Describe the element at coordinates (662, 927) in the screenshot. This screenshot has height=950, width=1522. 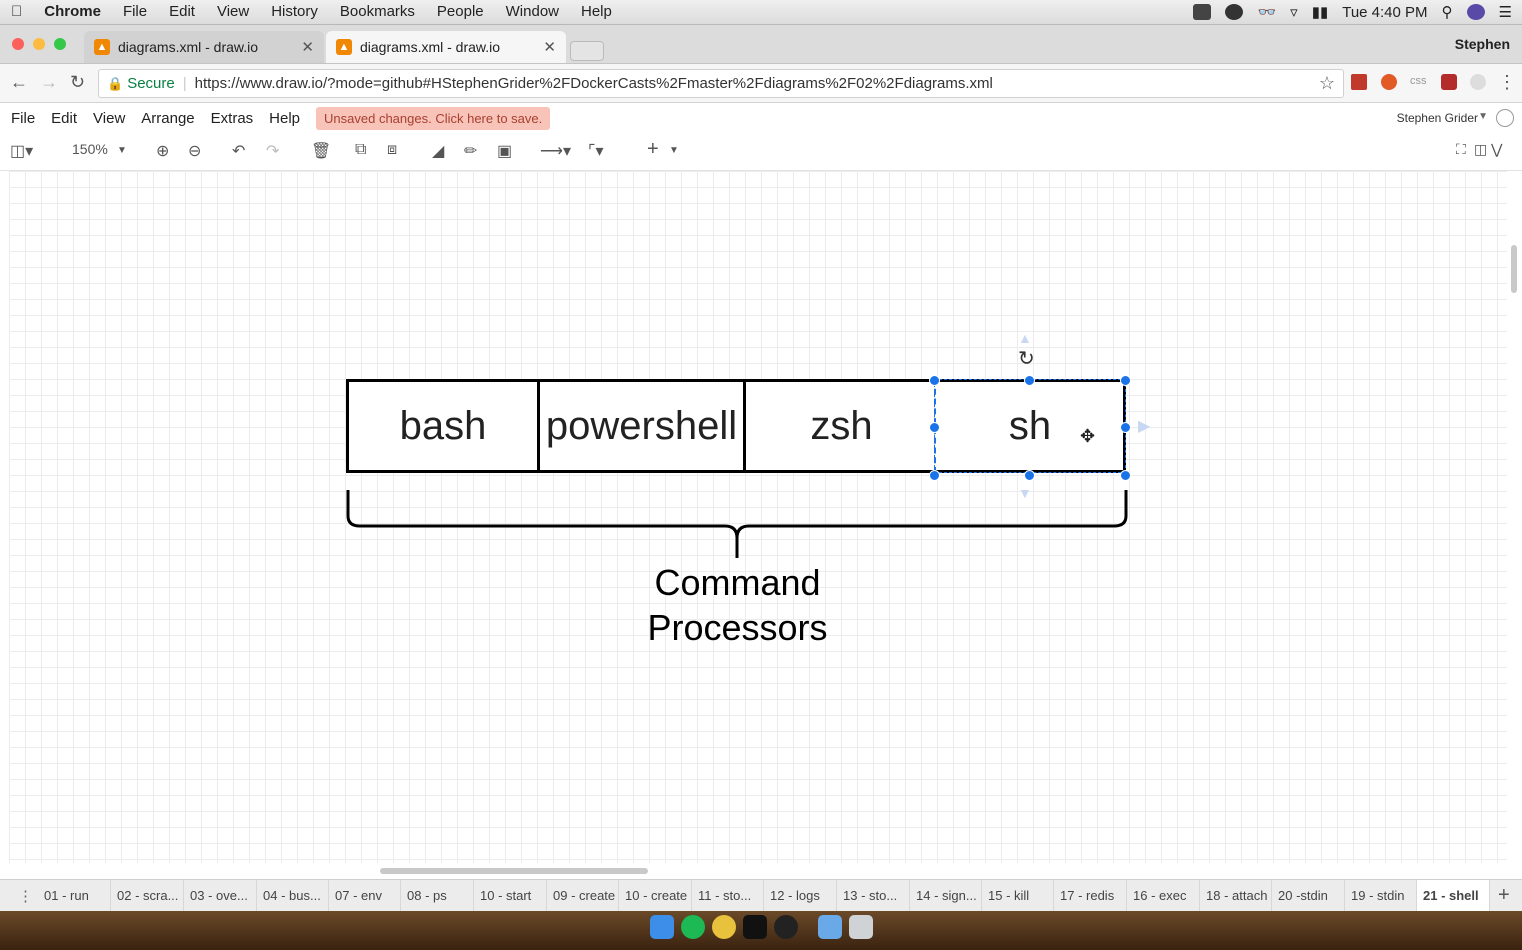
I see `finder-icon` at that location.